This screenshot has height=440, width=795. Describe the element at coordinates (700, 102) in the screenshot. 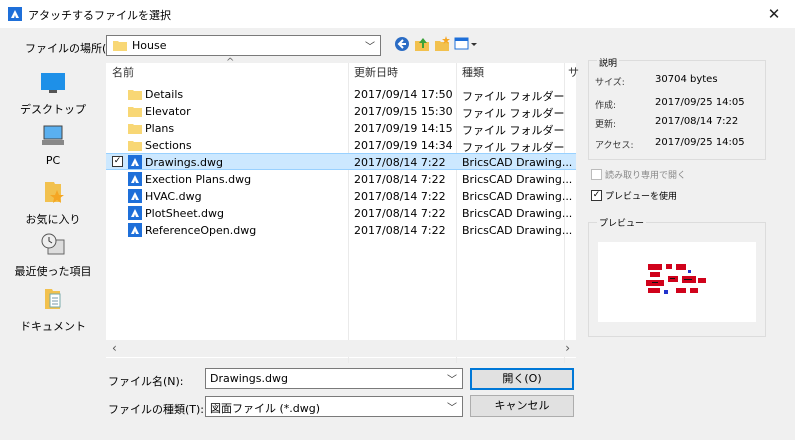

I see `info-created-value: 2017/09/25 14:05` at that location.